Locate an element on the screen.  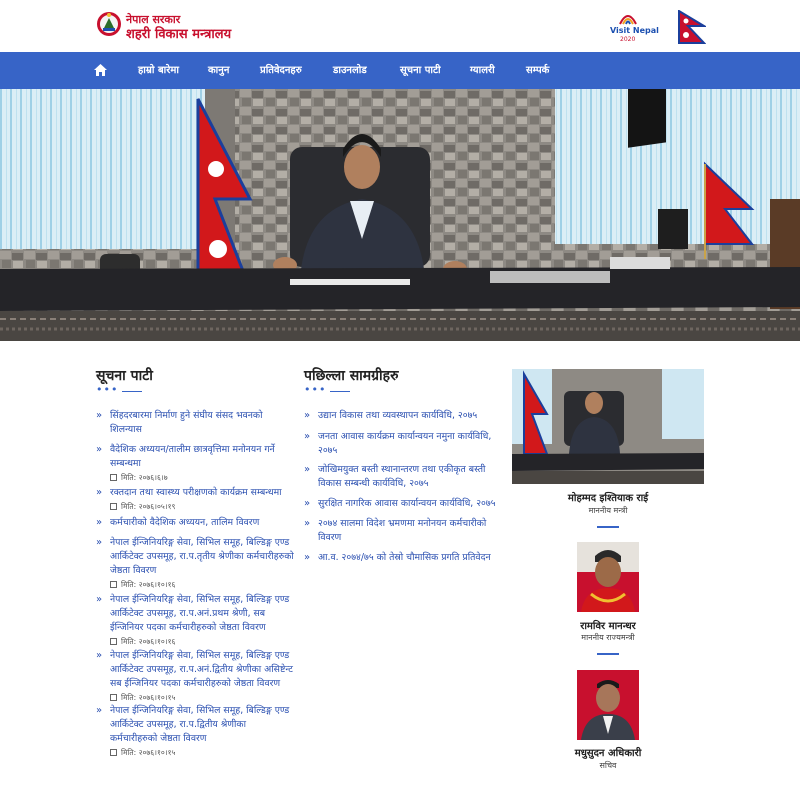
visit-nepal-emblem-icon is located at coordinates (628, 20).